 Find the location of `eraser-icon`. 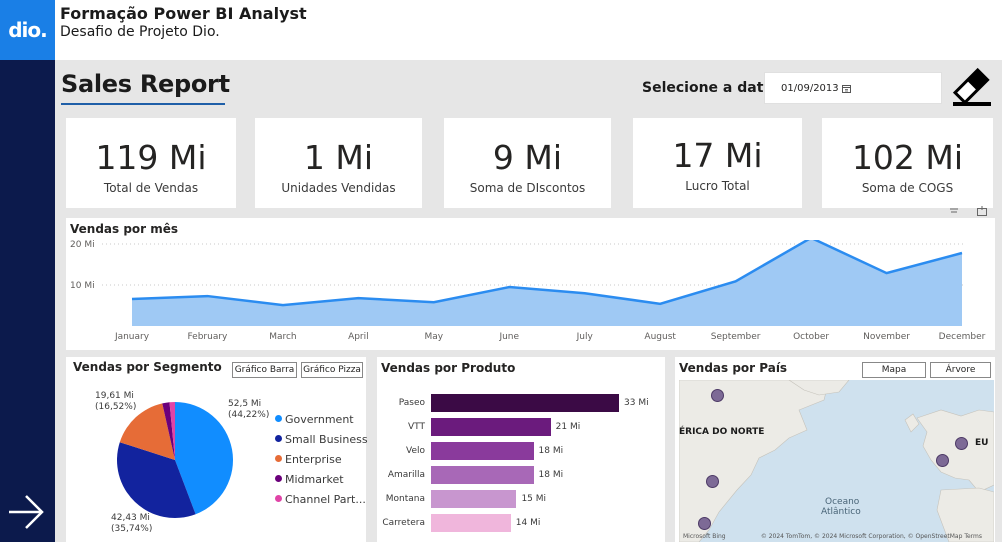

eraser-icon is located at coordinates (972, 87).